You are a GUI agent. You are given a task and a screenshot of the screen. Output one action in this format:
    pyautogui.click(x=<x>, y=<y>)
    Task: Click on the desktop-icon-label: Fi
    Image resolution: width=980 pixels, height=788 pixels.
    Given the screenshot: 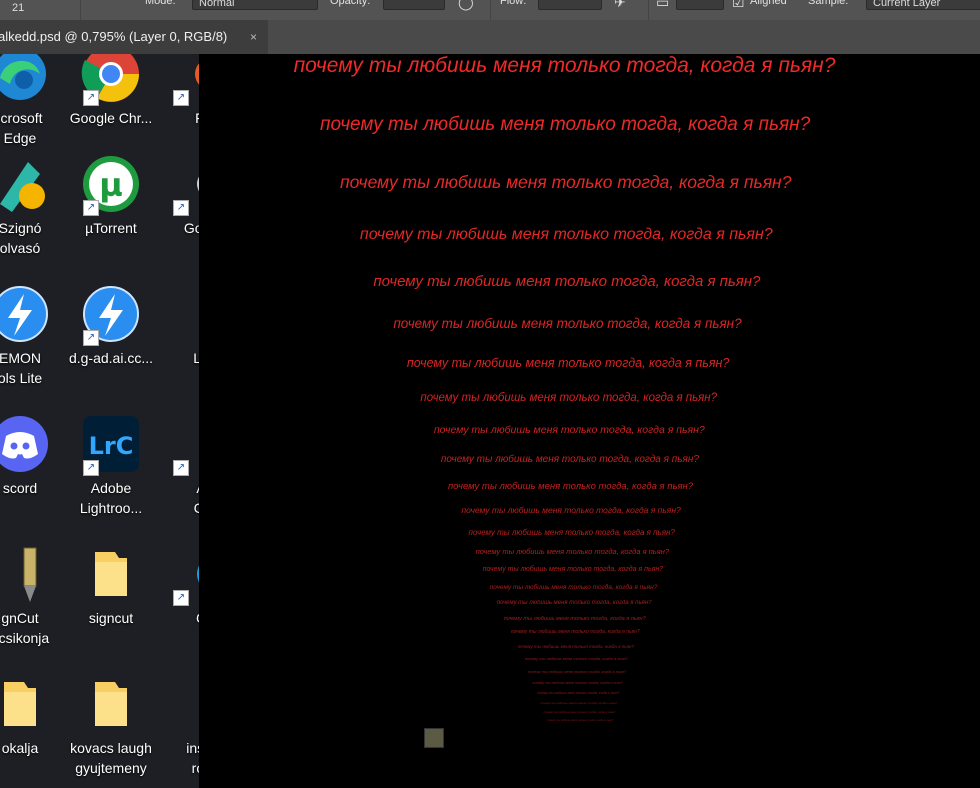 What is the action you would take?
    pyautogui.click(x=177, y=118)
    